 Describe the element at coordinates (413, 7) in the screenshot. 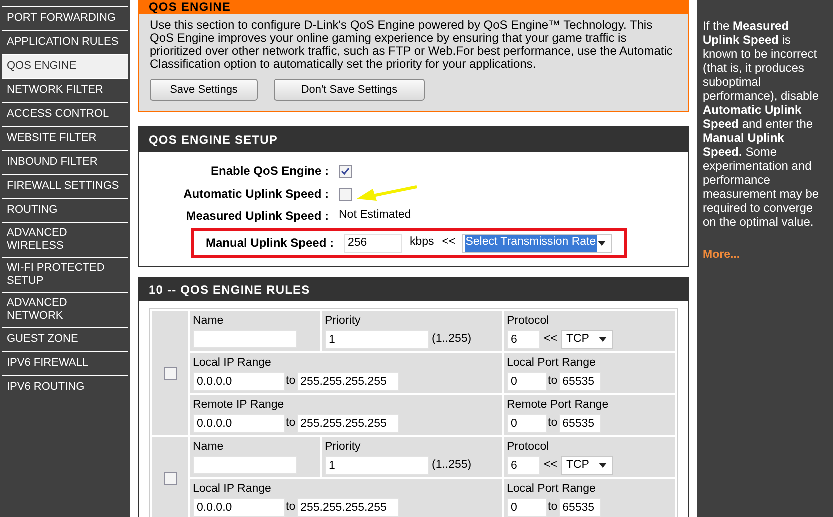

I see `section-title: QOS ENGINE` at that location.